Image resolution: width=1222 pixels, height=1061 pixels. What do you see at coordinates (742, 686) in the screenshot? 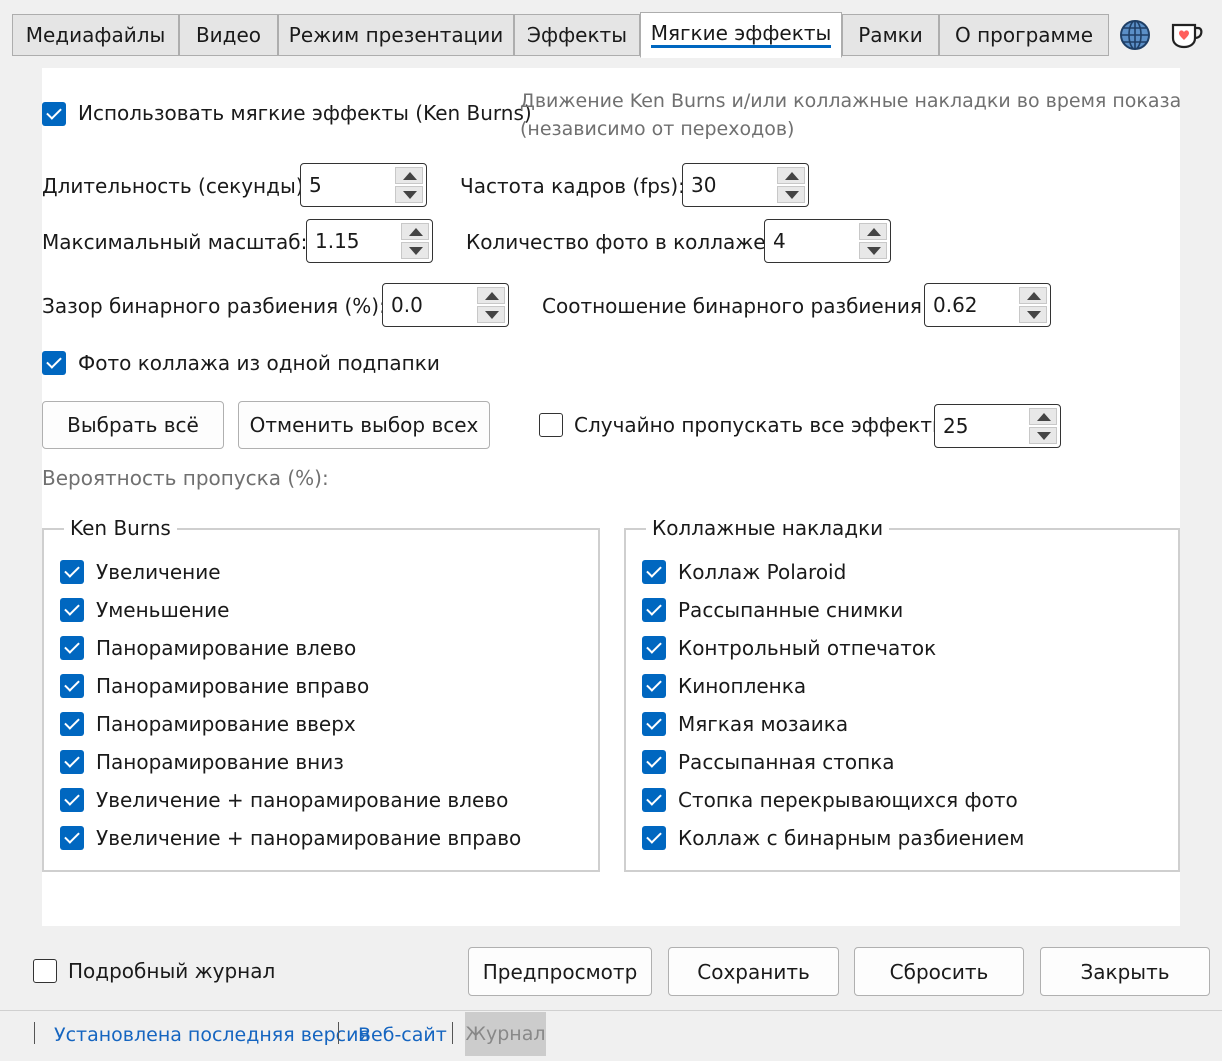
I see `collage-item-label: Кинопленка` at bounding box center [742, 686].